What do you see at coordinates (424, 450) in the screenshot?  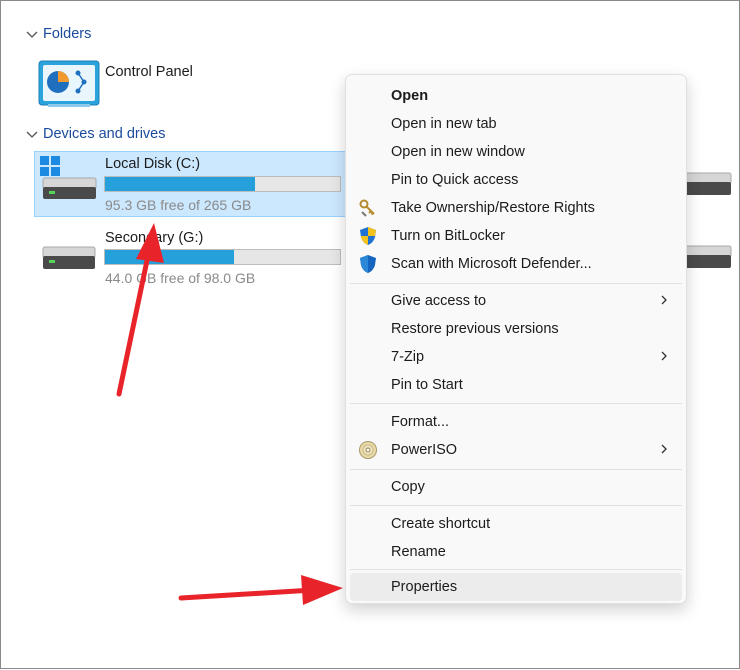 I see `menu-item-label: PowerISO` at bounding box center [424, 450].